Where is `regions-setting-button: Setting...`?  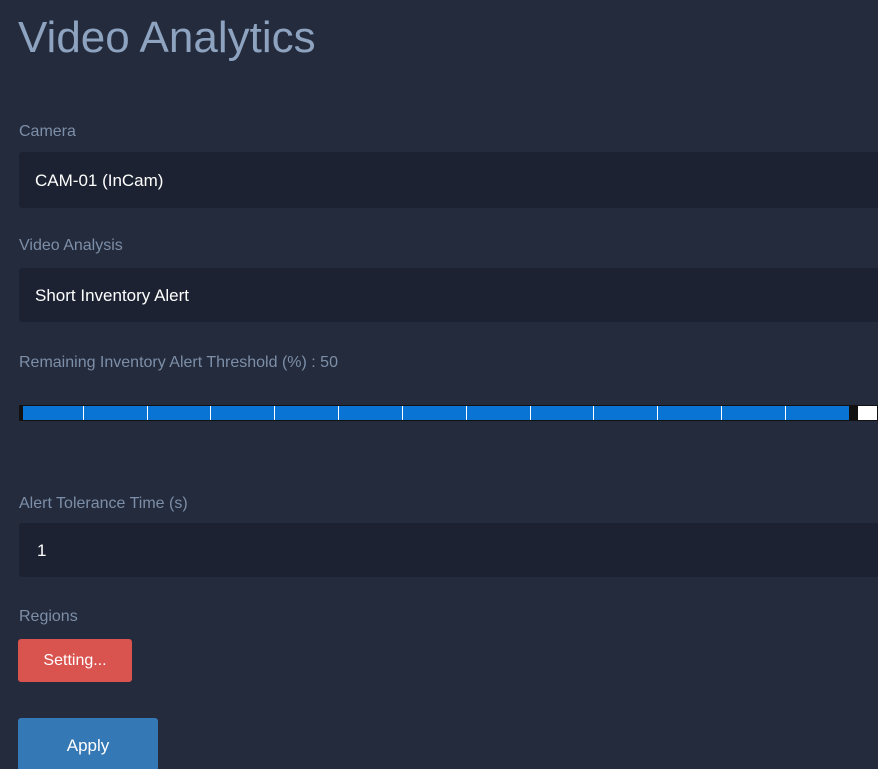
regions-setting-button: Setting... is located at coordinates (75, 660).